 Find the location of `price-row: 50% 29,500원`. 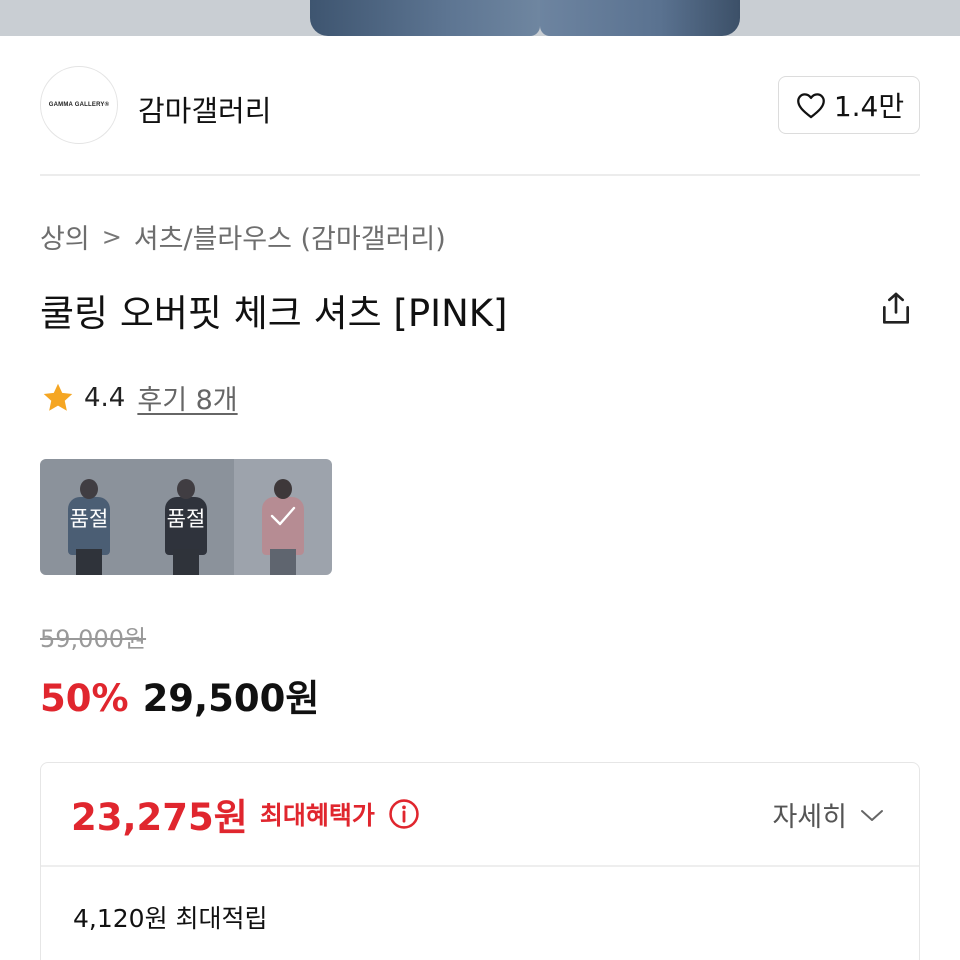

price-row: 50% 29,500원 is located at coordinates (179, 695).